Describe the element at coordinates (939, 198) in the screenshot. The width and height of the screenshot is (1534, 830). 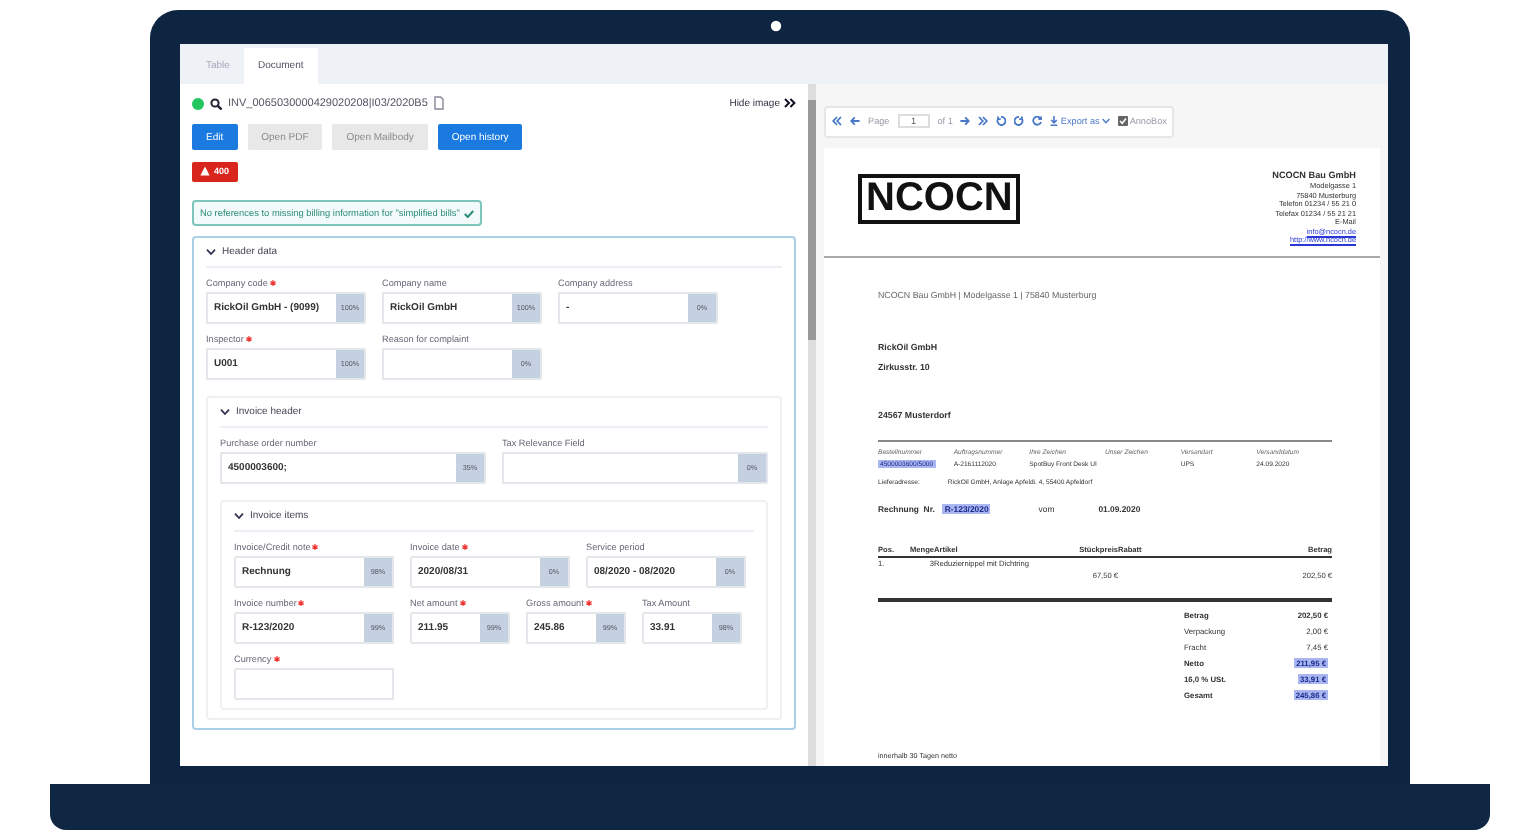
I see `company-logo: NCOCN` at that location.